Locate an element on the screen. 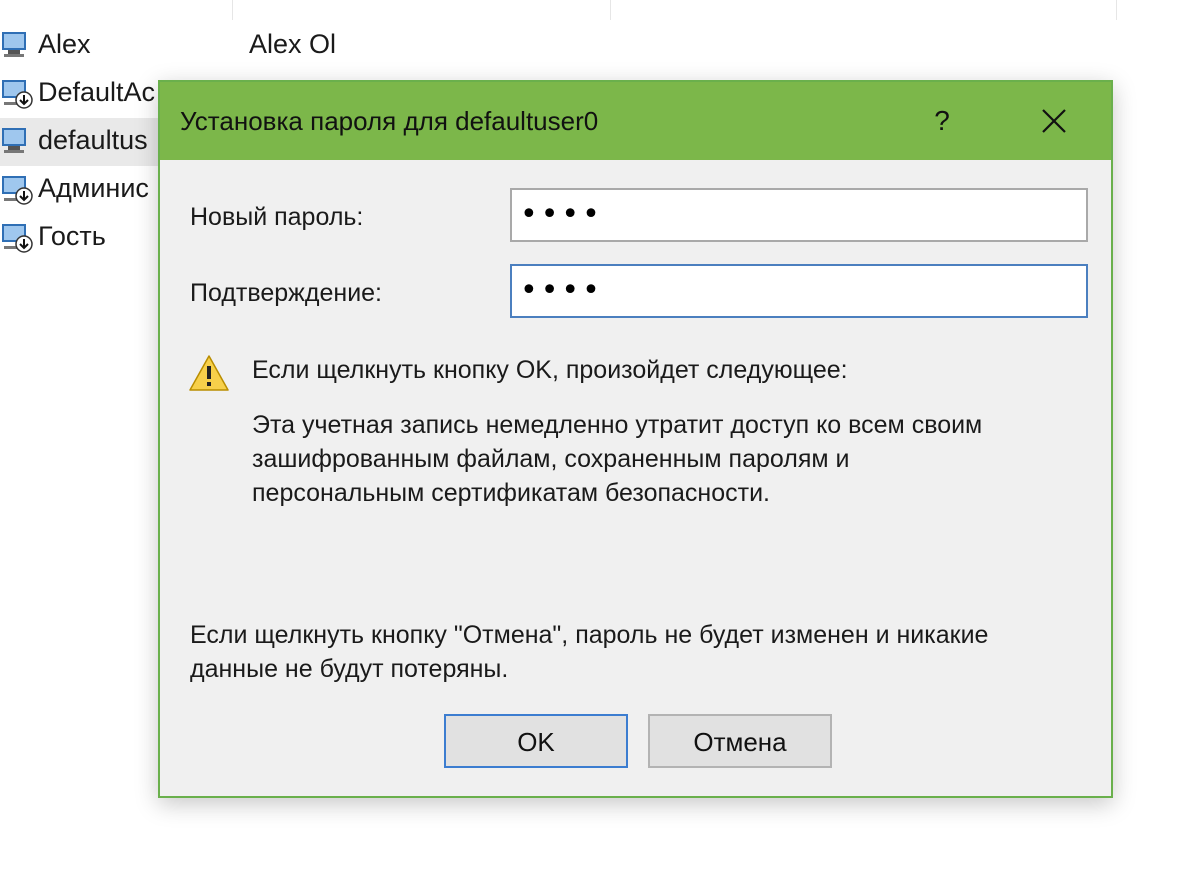  user-name: defaultus is located at coordinates (93, 140).